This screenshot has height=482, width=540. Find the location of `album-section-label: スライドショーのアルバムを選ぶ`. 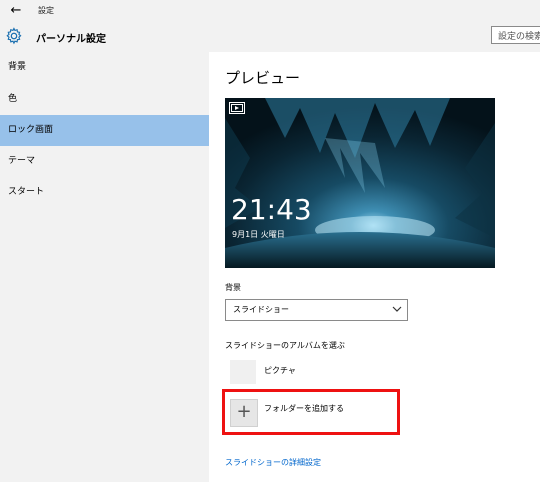

album-section-label: スライドショーのアルバムを選ぶ is located at coordinates (285, 345).